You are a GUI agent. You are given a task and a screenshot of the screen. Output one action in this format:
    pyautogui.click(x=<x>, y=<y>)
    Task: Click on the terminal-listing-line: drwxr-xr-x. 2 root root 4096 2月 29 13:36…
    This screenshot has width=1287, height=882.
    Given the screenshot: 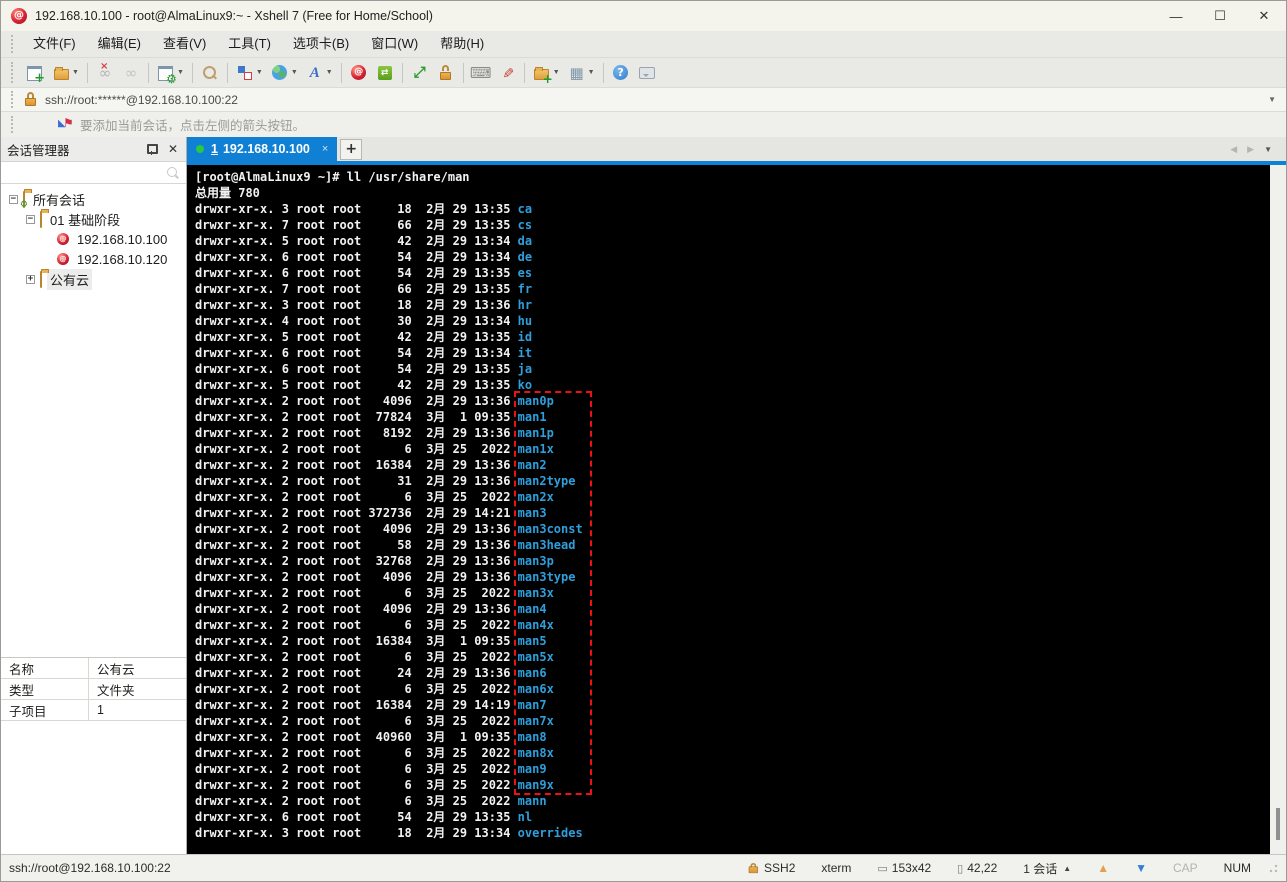 What is the action you would take?
    pyautogui.click(x=385, y=577)
    